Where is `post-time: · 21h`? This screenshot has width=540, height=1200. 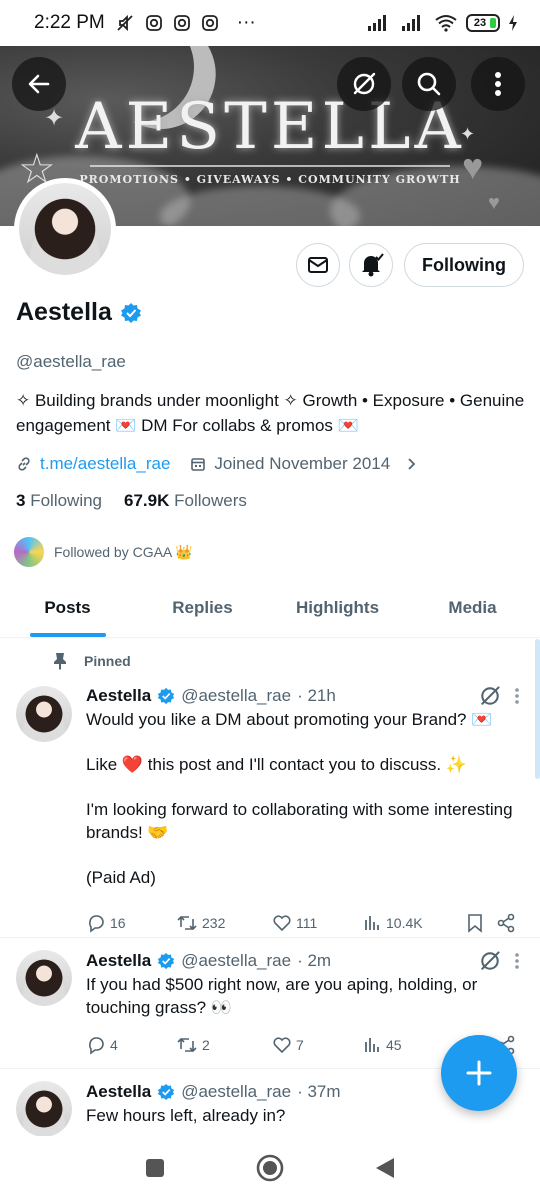 post-time: · 21h is located at coordinates (316, 695).